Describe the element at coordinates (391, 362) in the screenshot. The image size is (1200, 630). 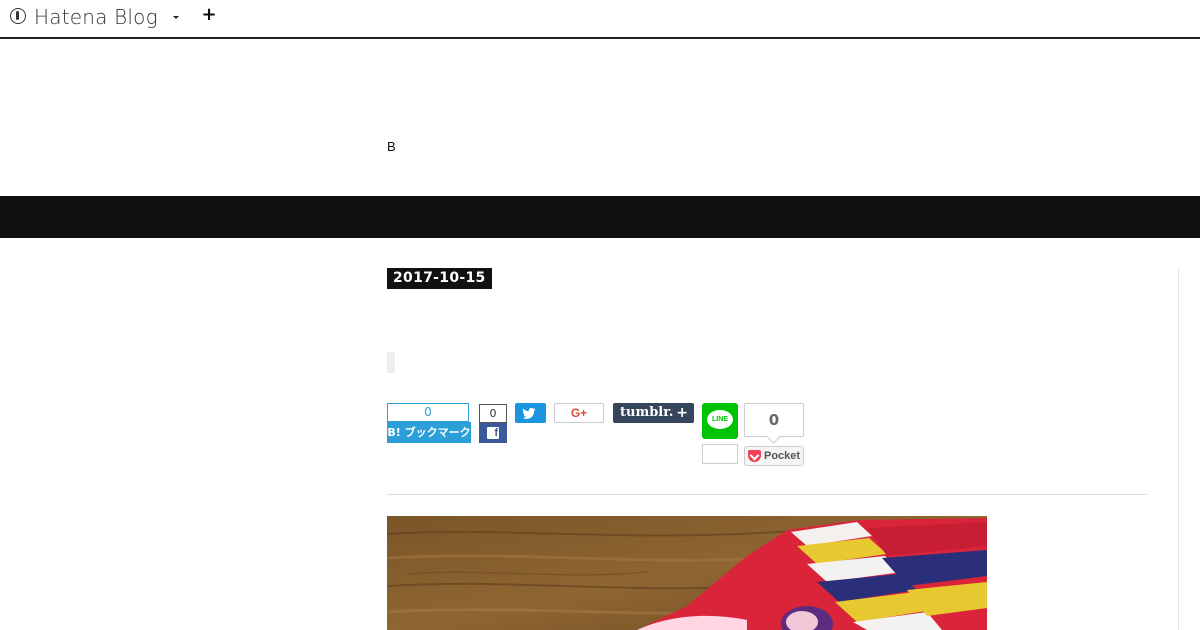
I see `entry-title-placeholder` at that location.